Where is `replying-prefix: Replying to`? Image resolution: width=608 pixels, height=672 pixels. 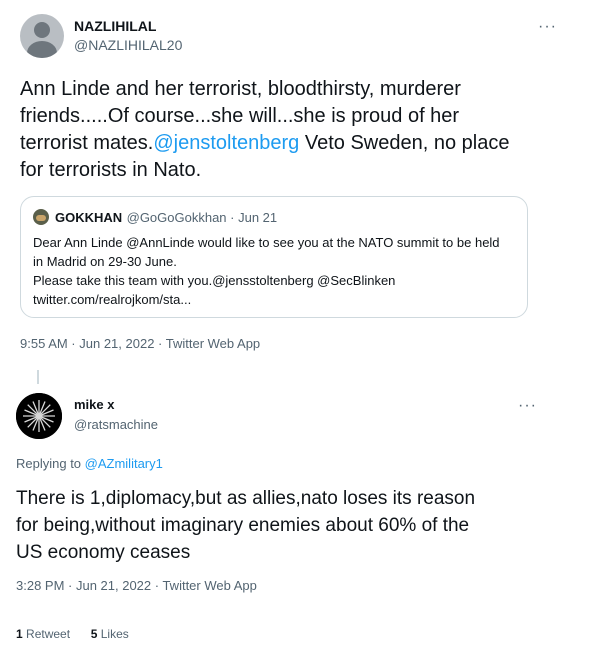
replying-prefix: Replying to is located at coordinates (50, 463).